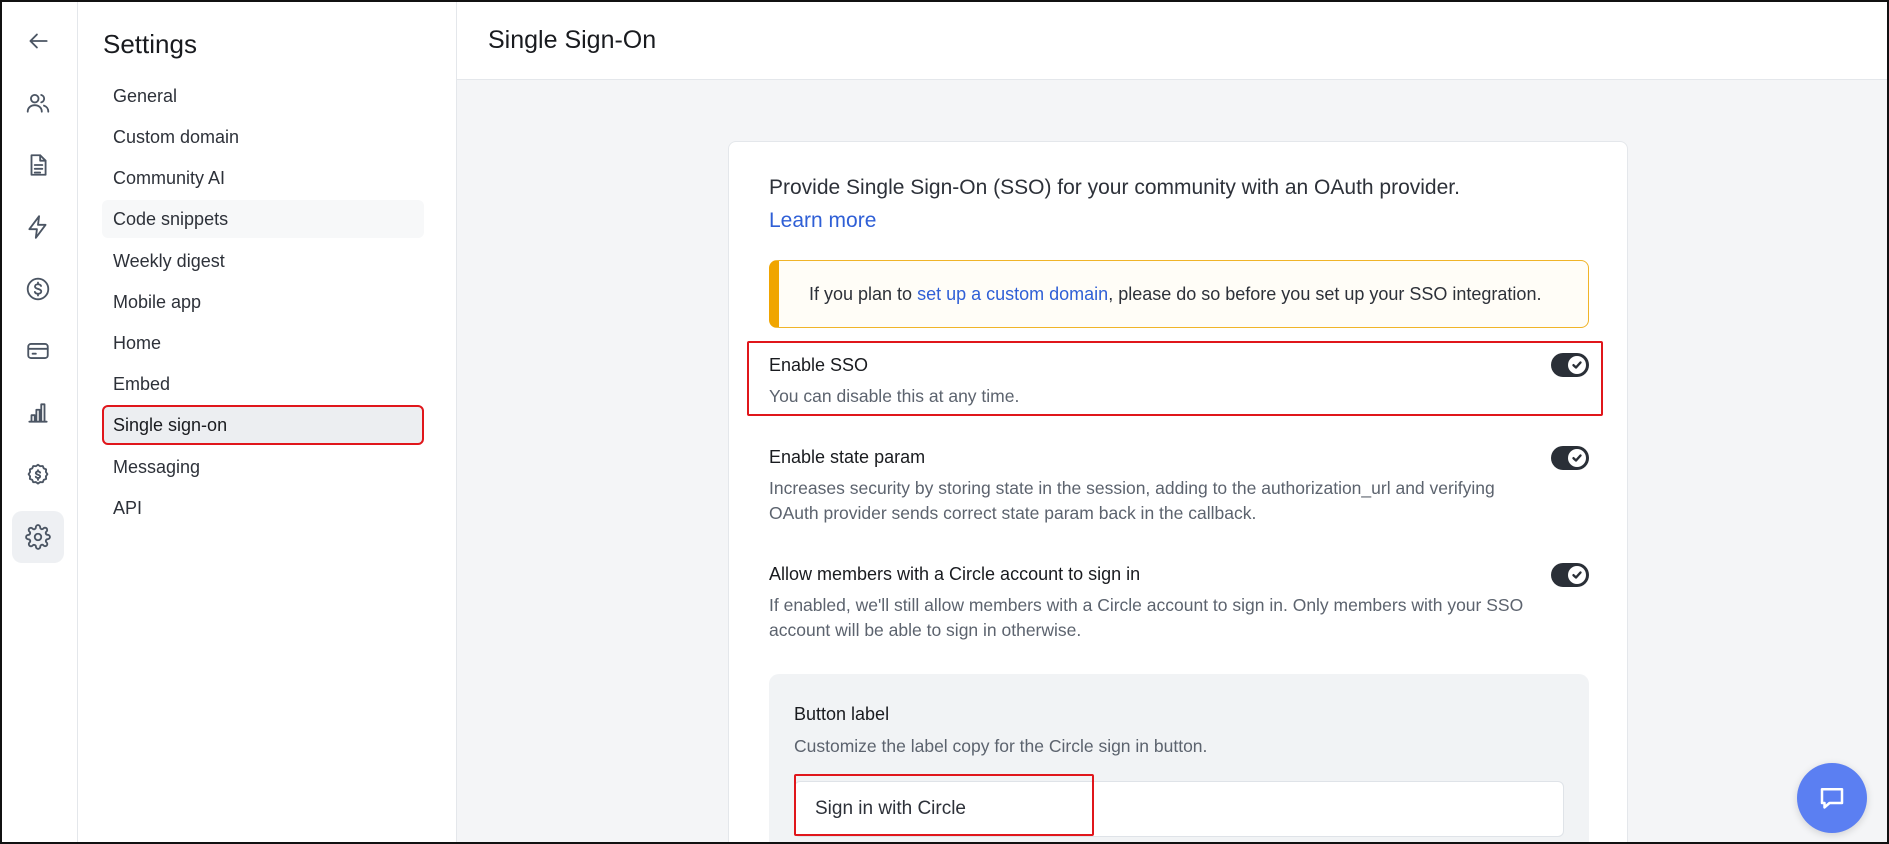 Image resolution: width=1889 pixels, height=844 pixels. What do you see at coordinates (847, 457) in the screenshot?
I see `option-title: Enable state param` at bounding box center [847, 457].